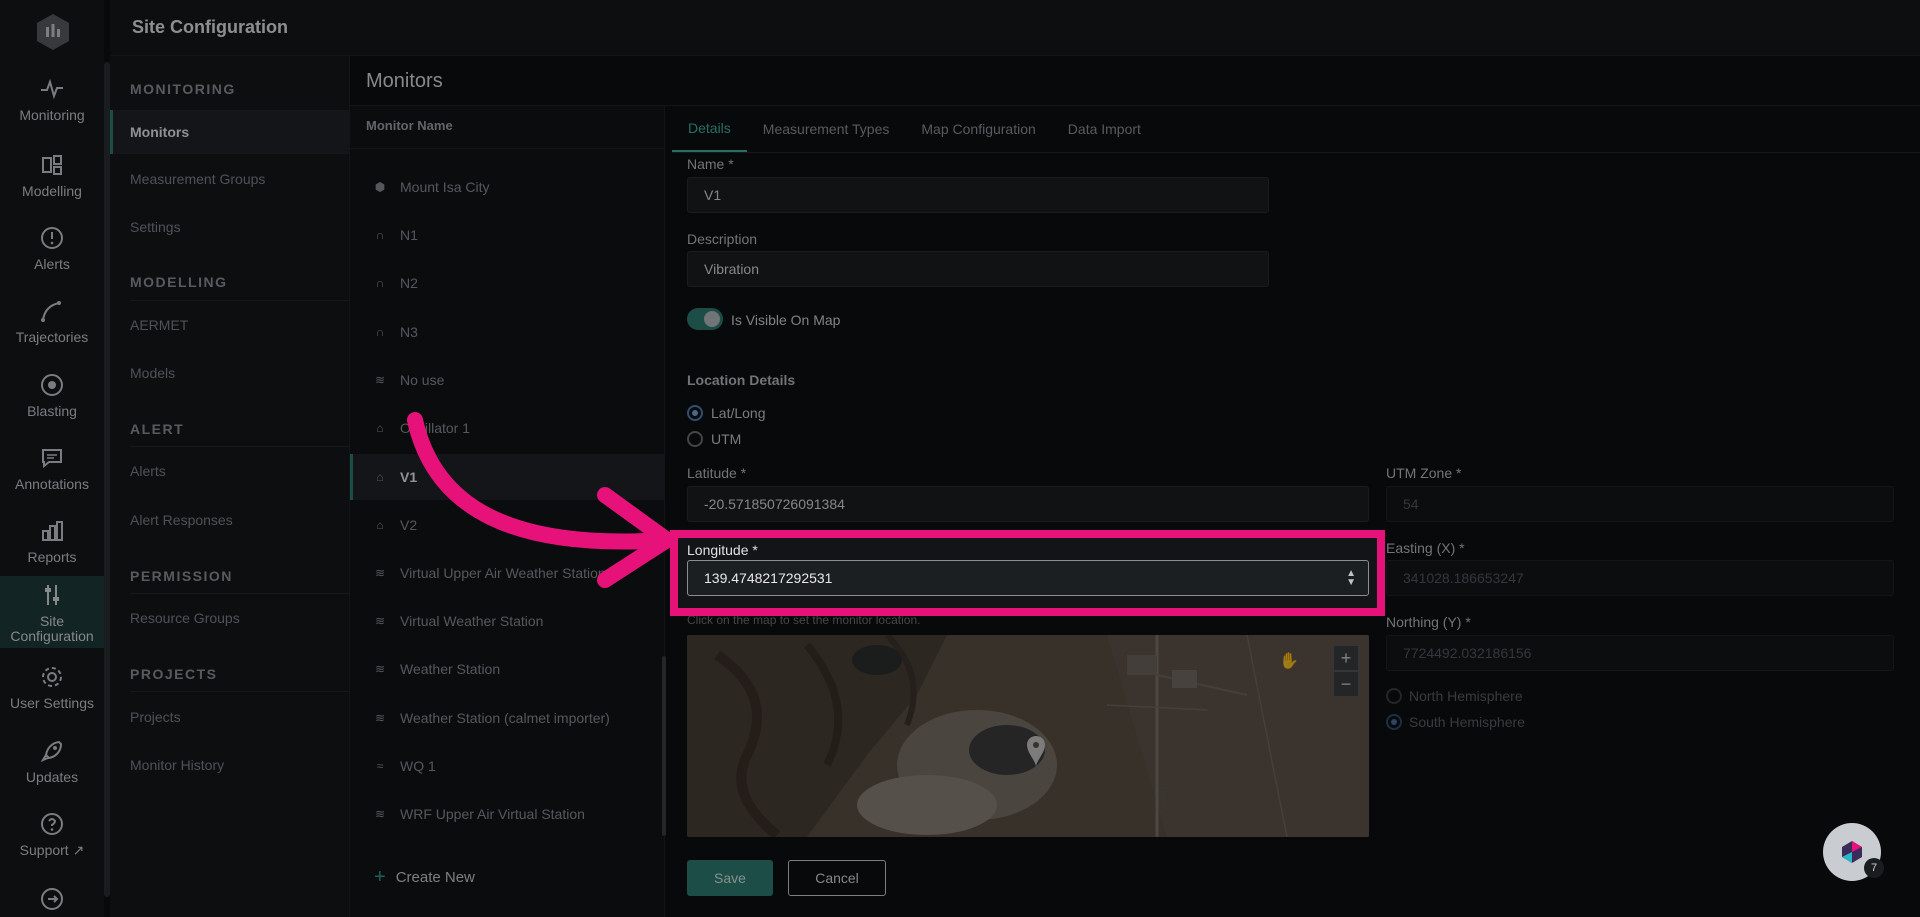 This screenshot has height=917, width=1920. Describe the element at coordinates (409, 125) in the screenshot. I see `monitor-name-header: Monitor Name` at that location.